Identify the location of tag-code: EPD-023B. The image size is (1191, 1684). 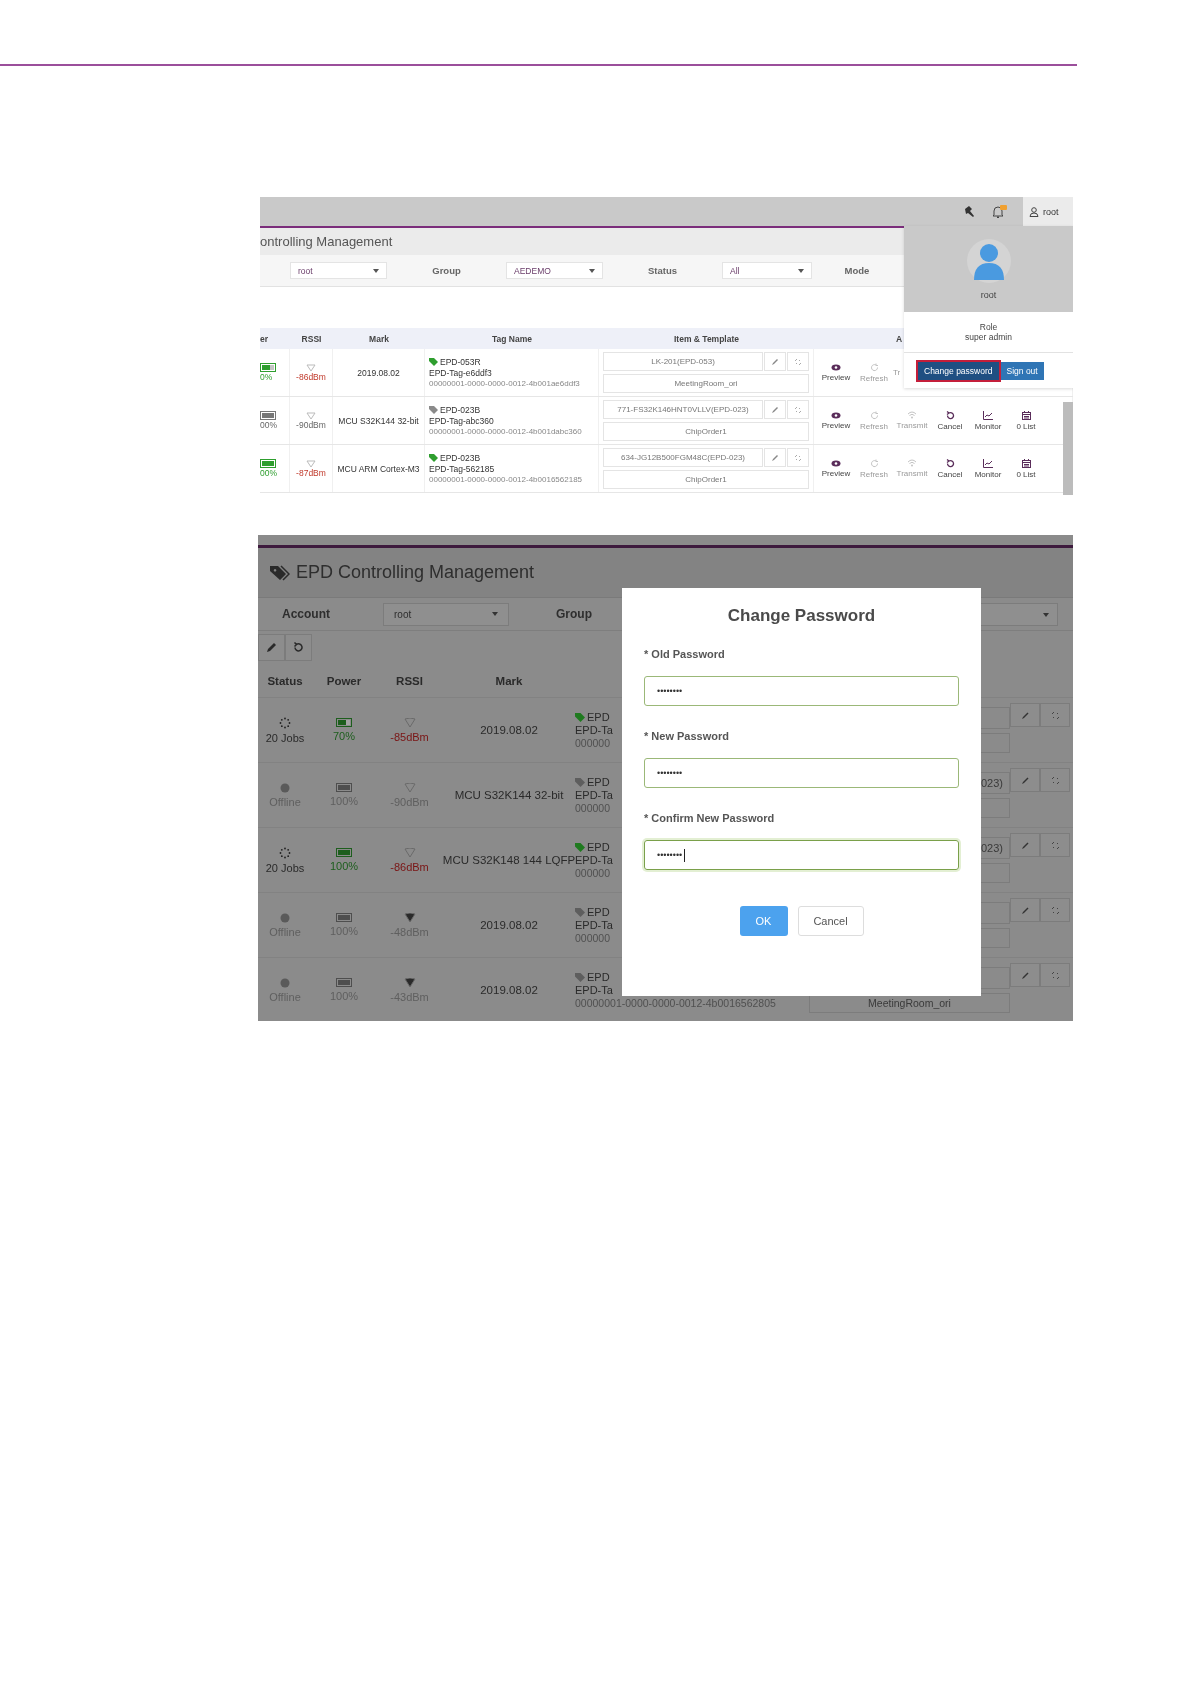
(460, 410).